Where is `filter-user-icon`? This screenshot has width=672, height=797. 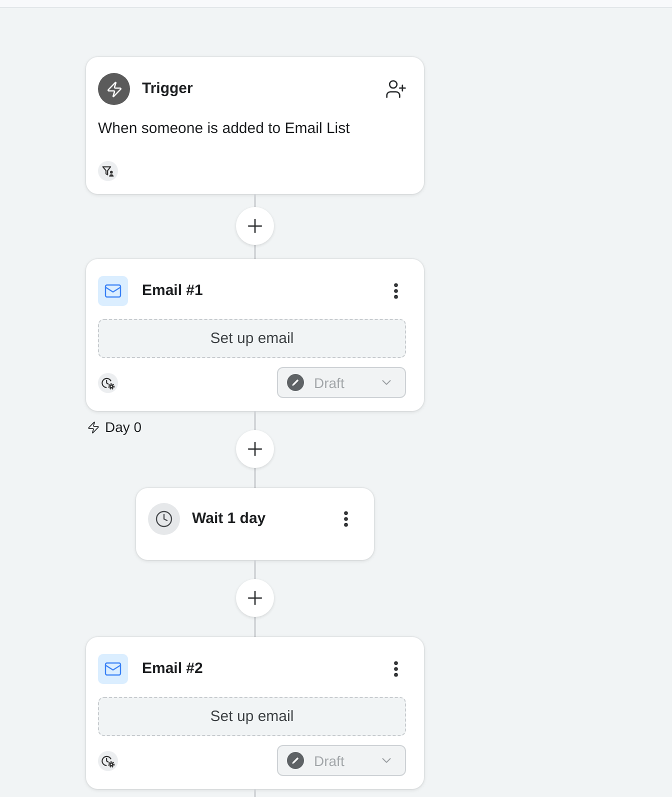 filter-user-icon is located at coordinates (108, 171).